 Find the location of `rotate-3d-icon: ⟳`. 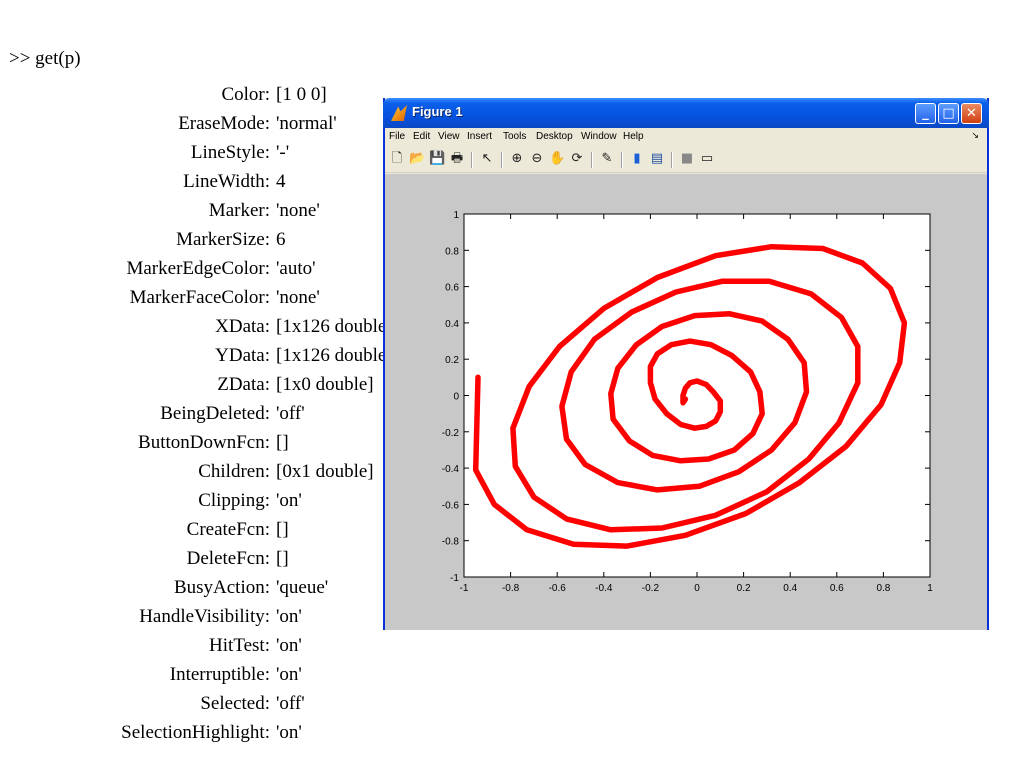

rotate-3d-icon: ⟳ is located at coordinates (577, 159).